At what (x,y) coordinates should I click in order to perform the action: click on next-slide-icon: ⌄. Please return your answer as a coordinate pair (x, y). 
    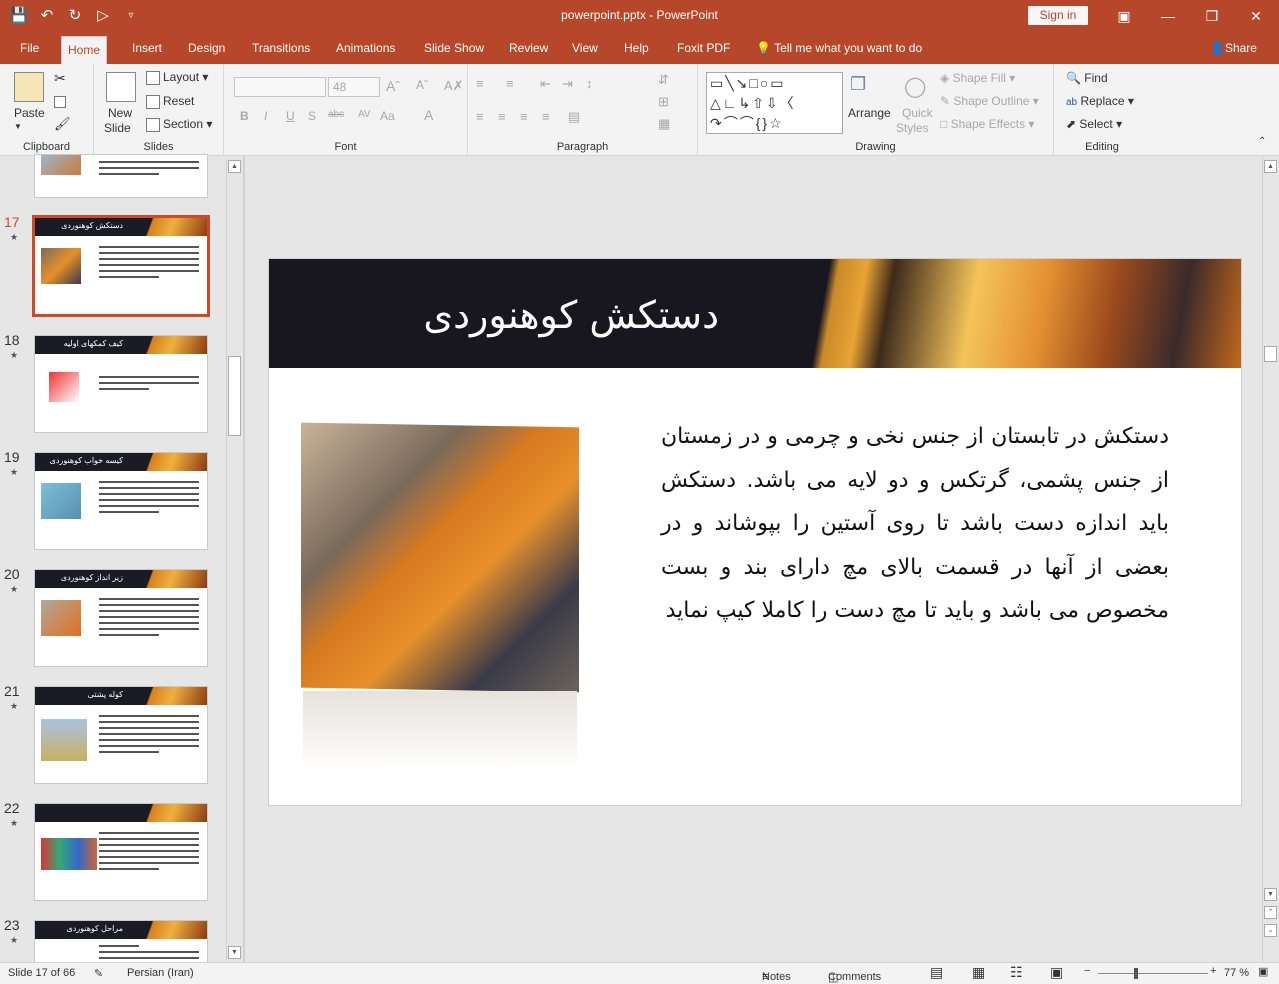
    Looking at the image, I should click on (1270, 930).